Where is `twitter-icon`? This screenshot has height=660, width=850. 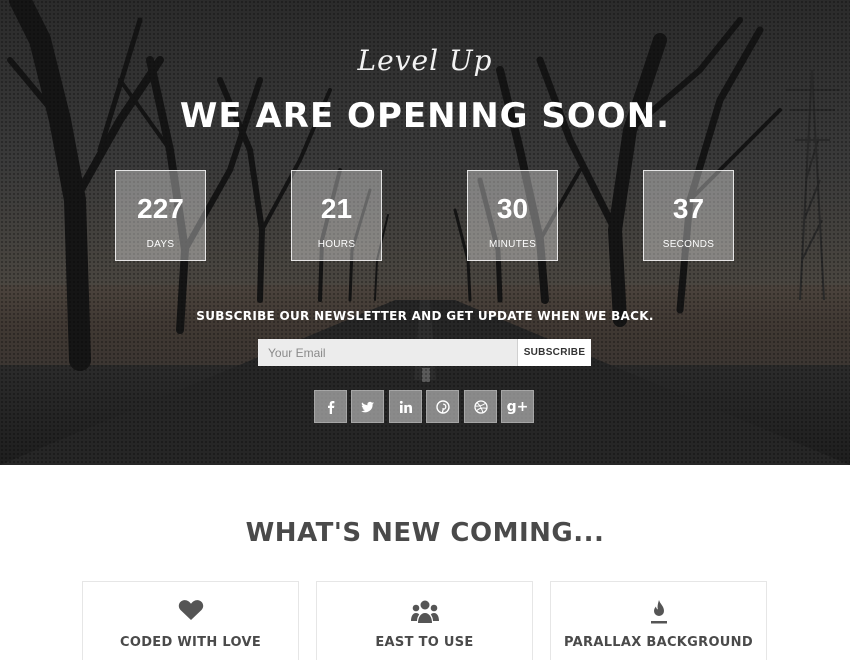 twitter-icon is located at coordinates (367, 406).